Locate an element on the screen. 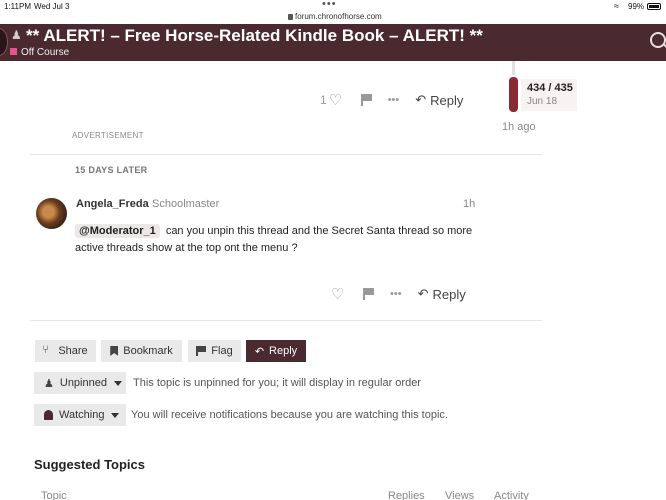 This screenshot has width=666, height=500. wifi-icon: ≈ is located at coordinates (616, 6).